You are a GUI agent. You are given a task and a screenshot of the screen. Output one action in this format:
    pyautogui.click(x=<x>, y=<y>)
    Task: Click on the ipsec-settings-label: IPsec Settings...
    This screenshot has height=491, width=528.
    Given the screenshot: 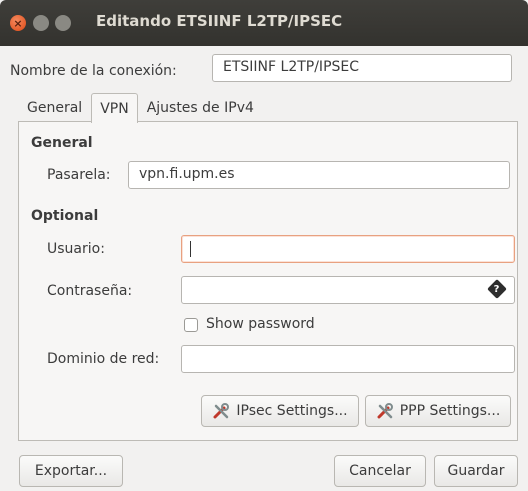 What is the action you would take?
    pyautogui.click(x=292, y=411)
    